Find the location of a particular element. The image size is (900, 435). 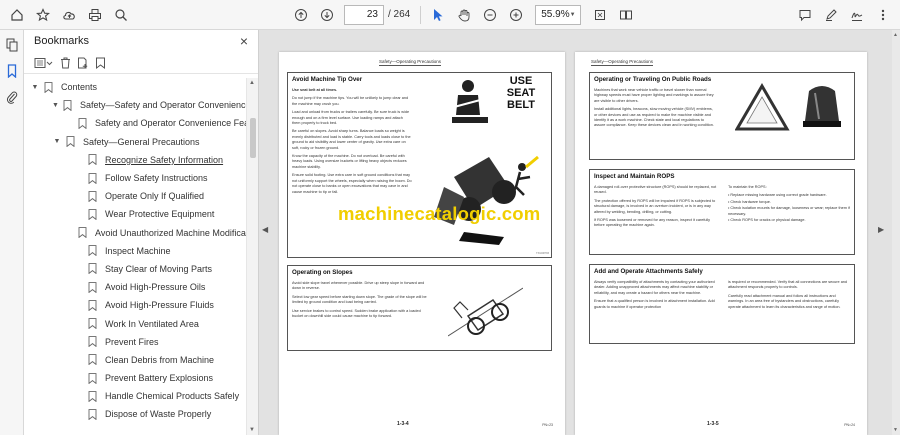

hand-tool-icon is located at coordinates (464, 15).